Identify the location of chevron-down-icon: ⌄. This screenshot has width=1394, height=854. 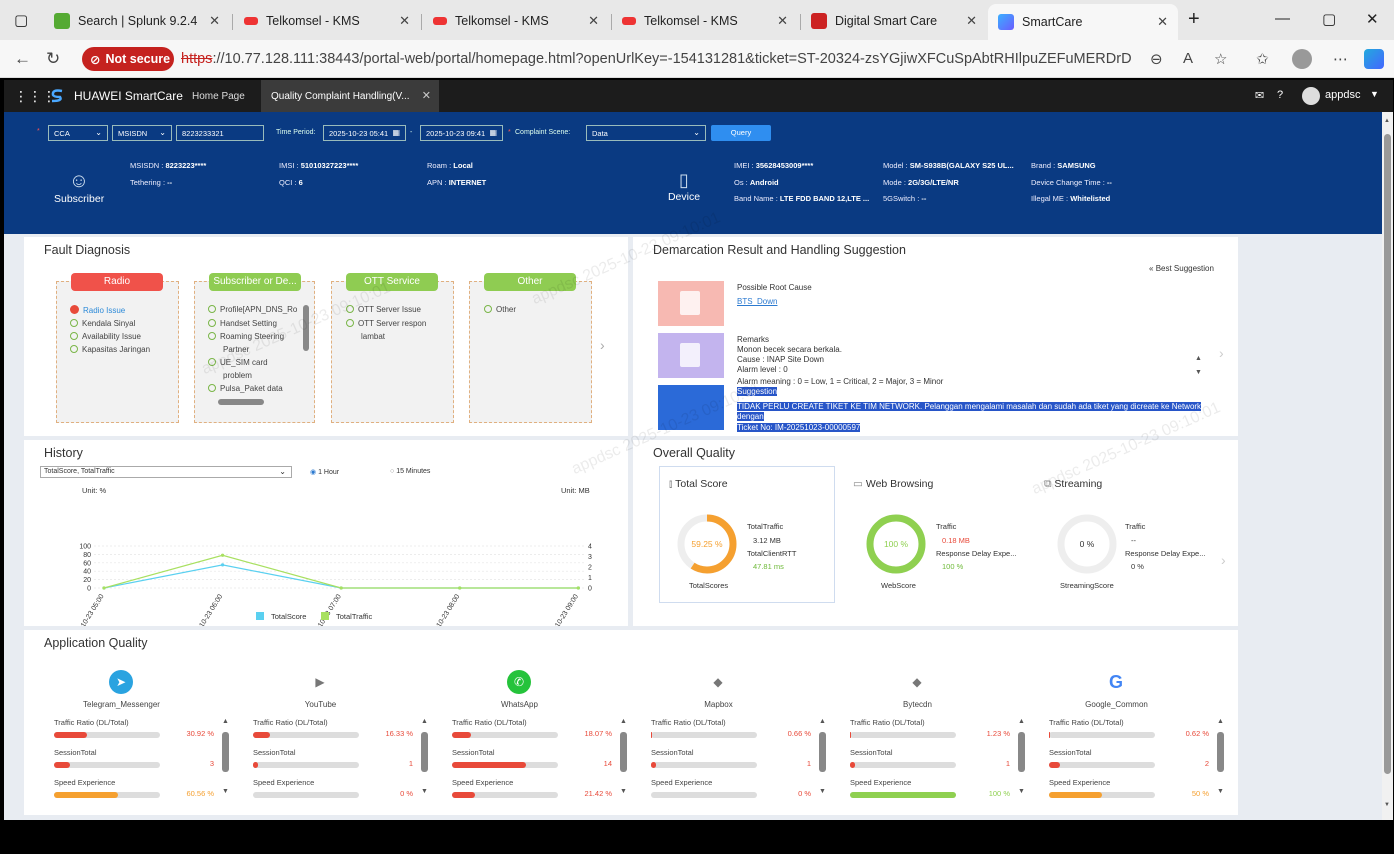
(162, 132).